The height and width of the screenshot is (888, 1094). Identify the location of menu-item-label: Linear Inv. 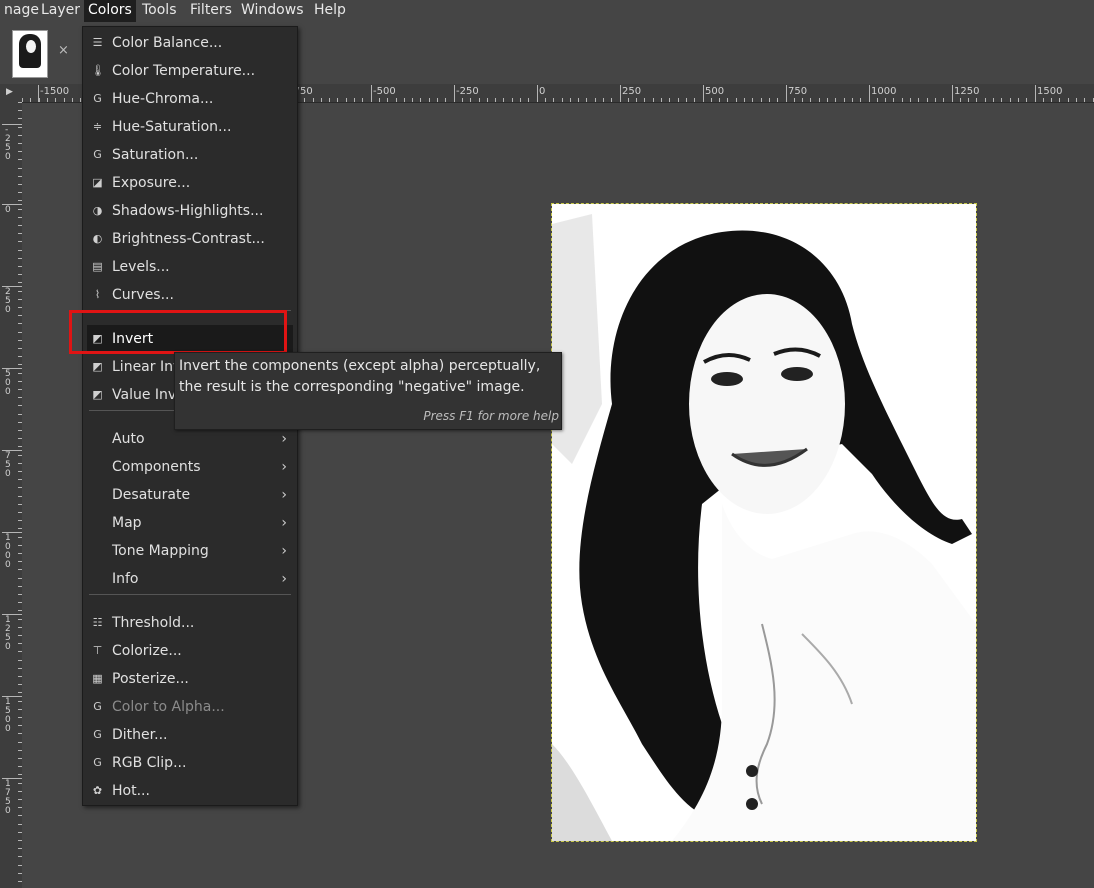
(147, 367).